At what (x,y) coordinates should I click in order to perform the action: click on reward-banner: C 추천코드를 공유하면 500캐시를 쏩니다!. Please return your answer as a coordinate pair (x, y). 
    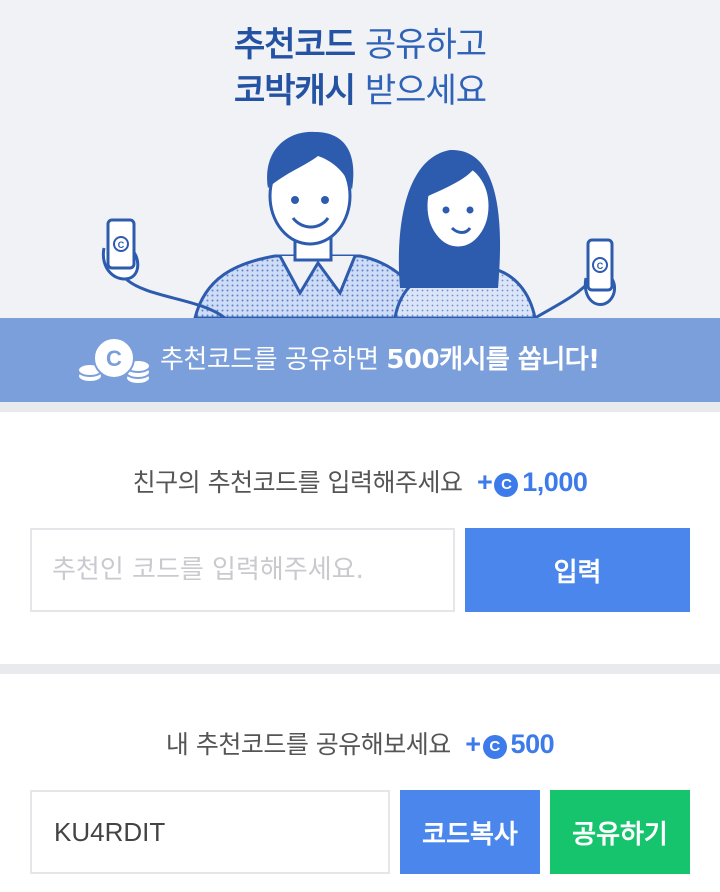
    Looking at the image, I should click on (360, 360).